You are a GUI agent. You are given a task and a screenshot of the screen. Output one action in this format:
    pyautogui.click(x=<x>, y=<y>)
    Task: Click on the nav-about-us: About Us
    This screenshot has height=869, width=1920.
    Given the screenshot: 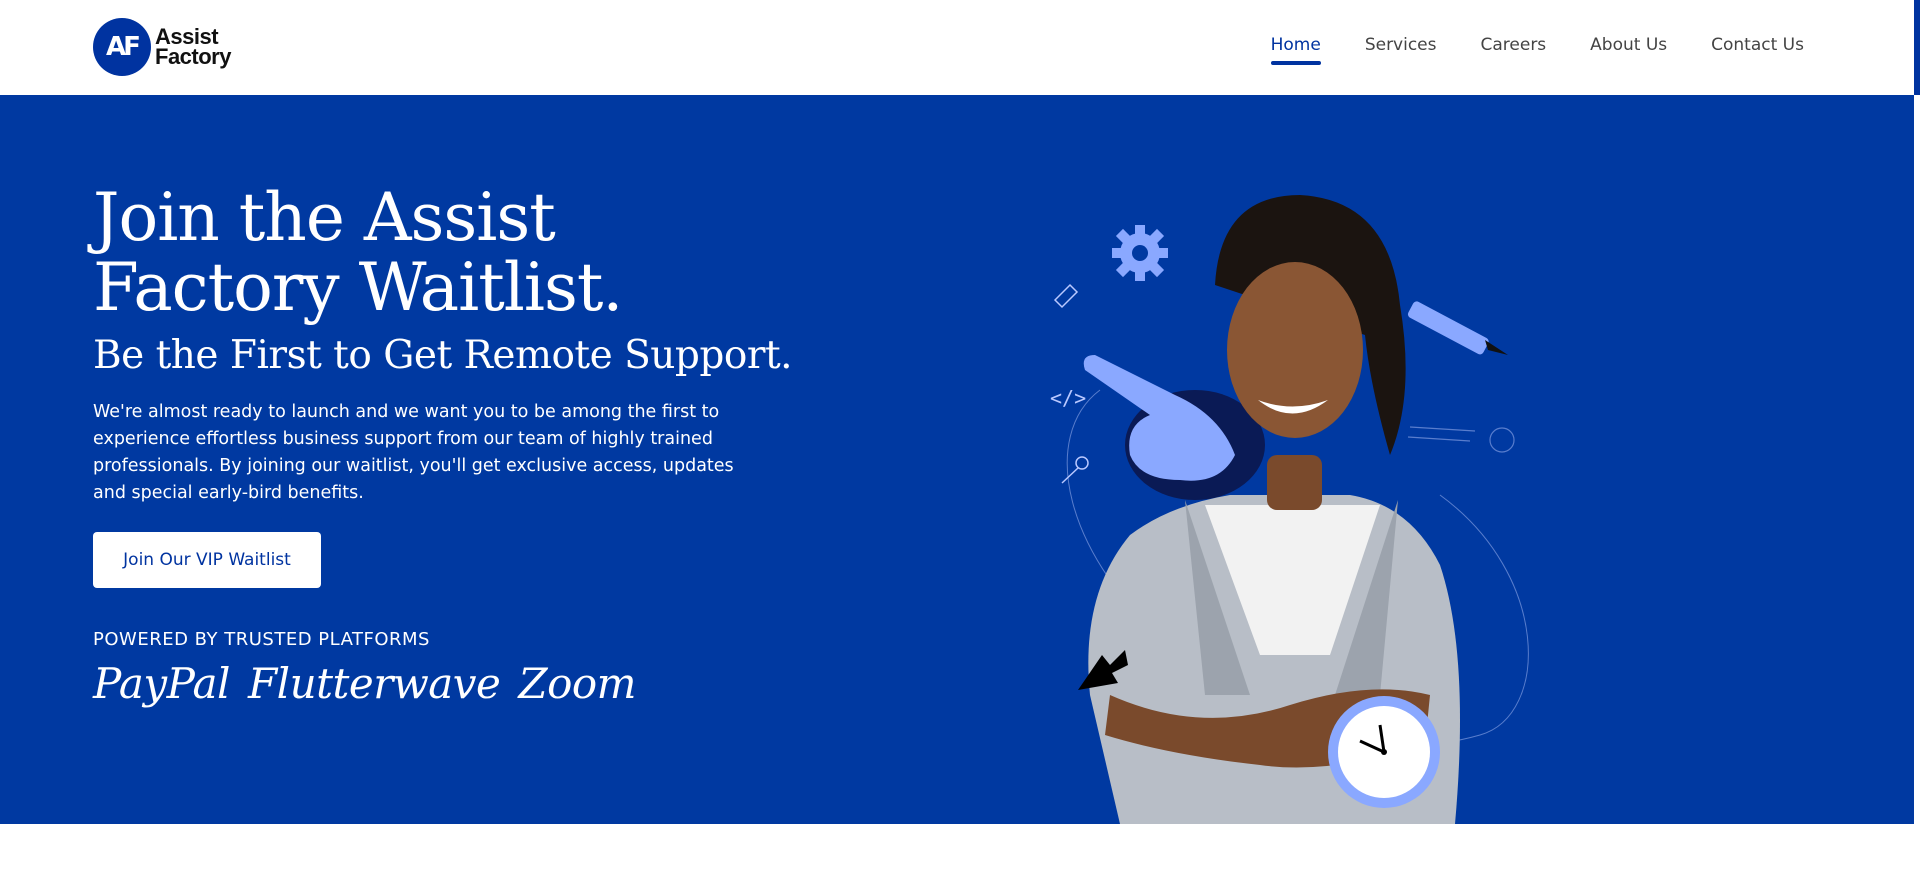 What is the action you would take?
    pyautogui.click(x=1628, y=50)
    